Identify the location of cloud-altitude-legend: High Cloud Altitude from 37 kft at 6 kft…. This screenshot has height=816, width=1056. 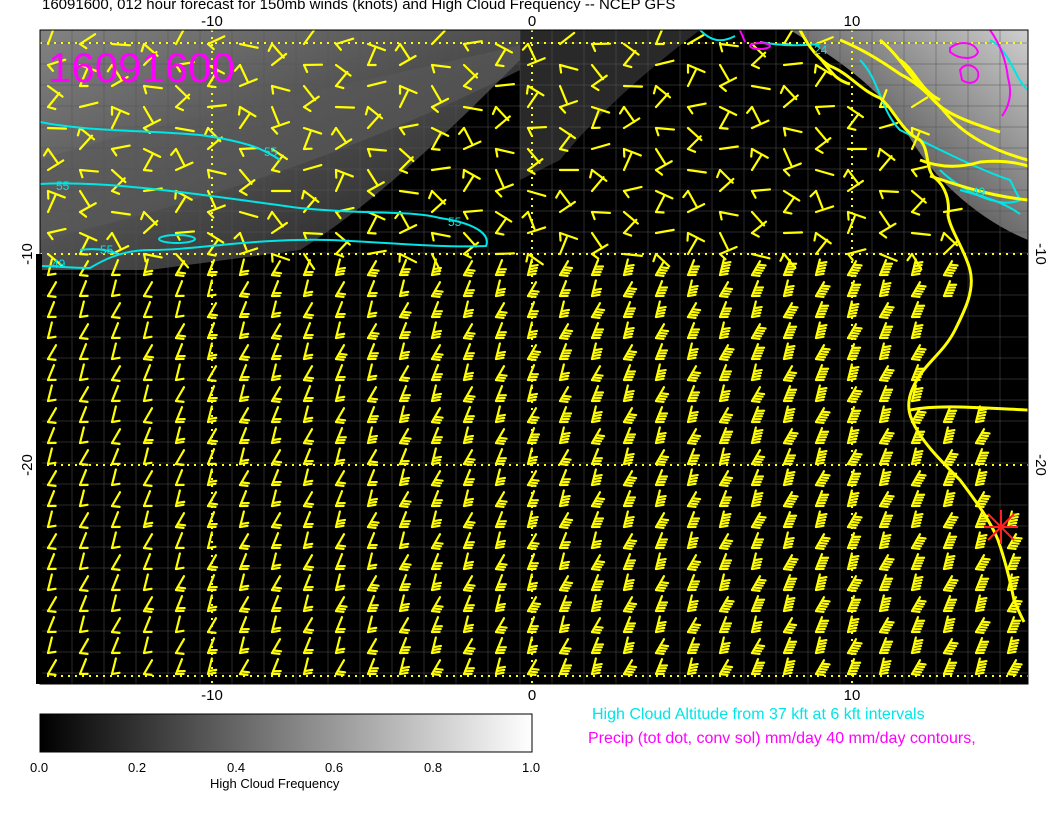
(758, 714).